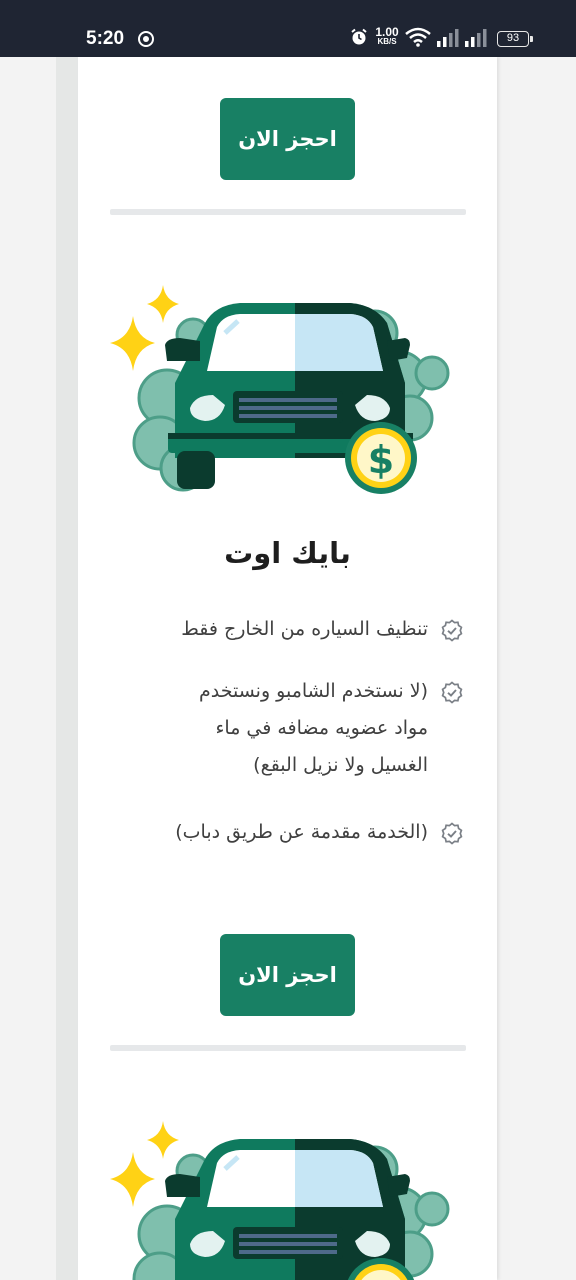 The width and height of the screenshot is (576, 1280). I want to click on status-time: 5:20, so click(105, 38).